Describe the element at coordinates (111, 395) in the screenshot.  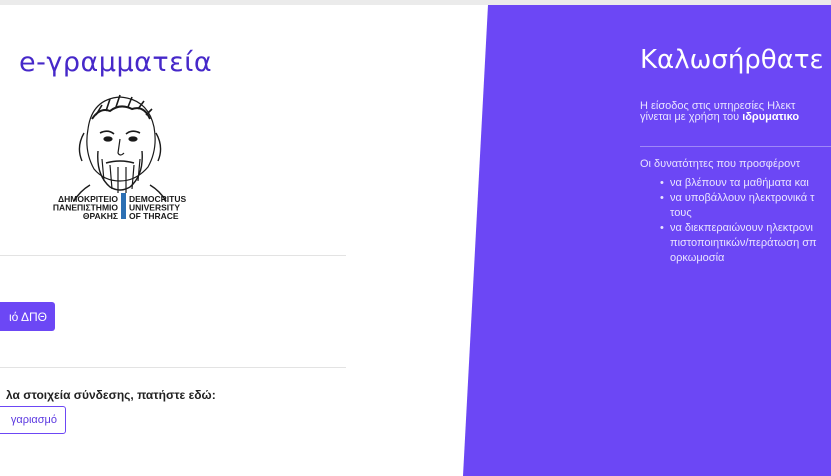
I see `alt-credentials-text: λα στοιχεία σύνδεσης, πατήστε εδώ:` at that location.